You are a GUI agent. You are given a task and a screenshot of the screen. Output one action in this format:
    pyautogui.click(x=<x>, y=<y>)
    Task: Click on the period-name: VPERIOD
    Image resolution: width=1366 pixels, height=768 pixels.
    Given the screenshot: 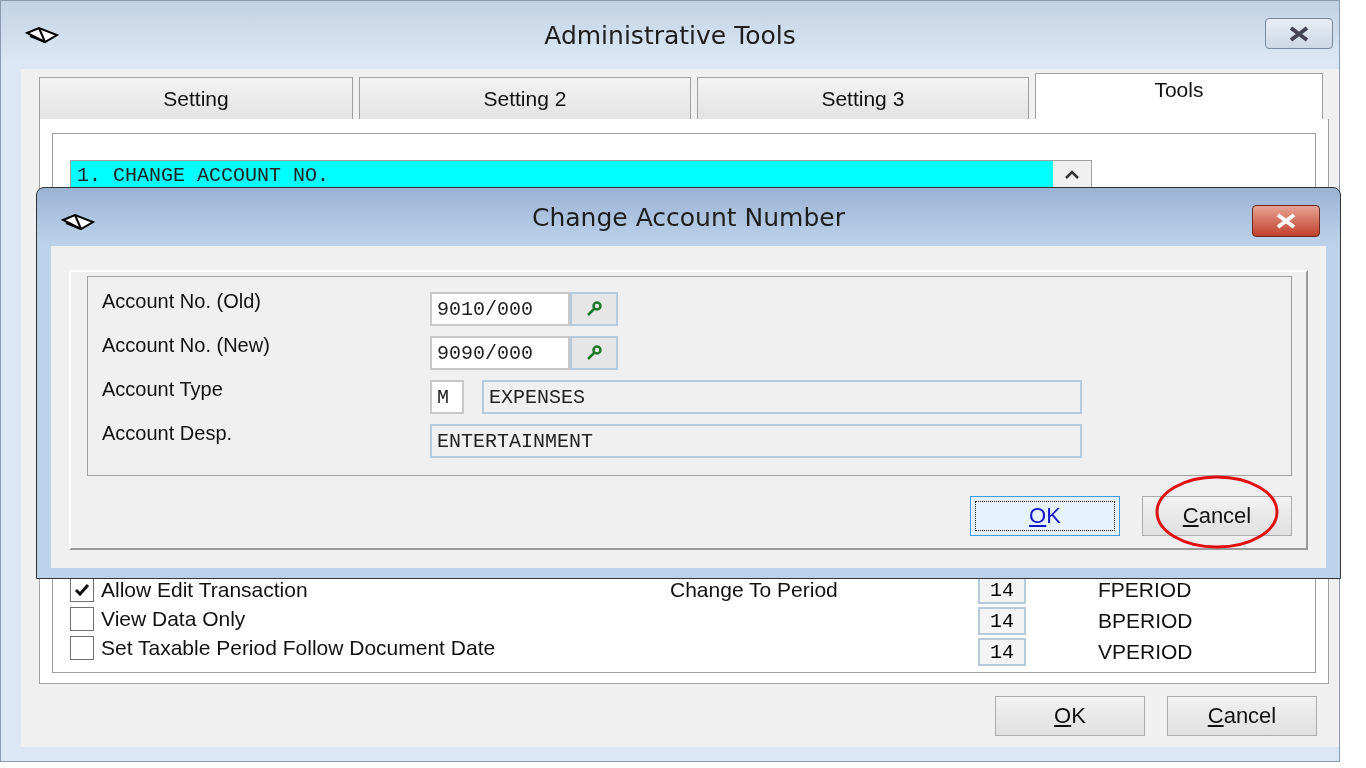 What is the action you would take?
    pyautogui.click(x=1145, y=652)
    